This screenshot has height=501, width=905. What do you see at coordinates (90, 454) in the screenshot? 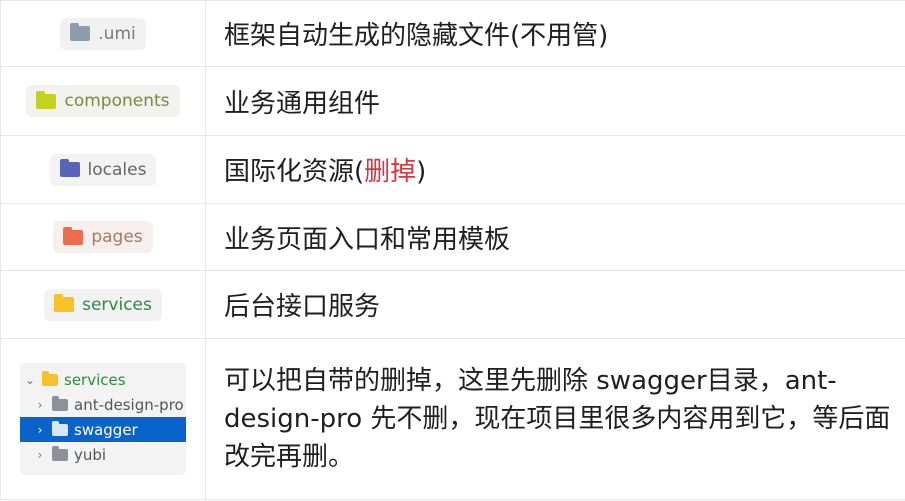
I see `tree-item-label: yubi` at bounding box center [90, 454].